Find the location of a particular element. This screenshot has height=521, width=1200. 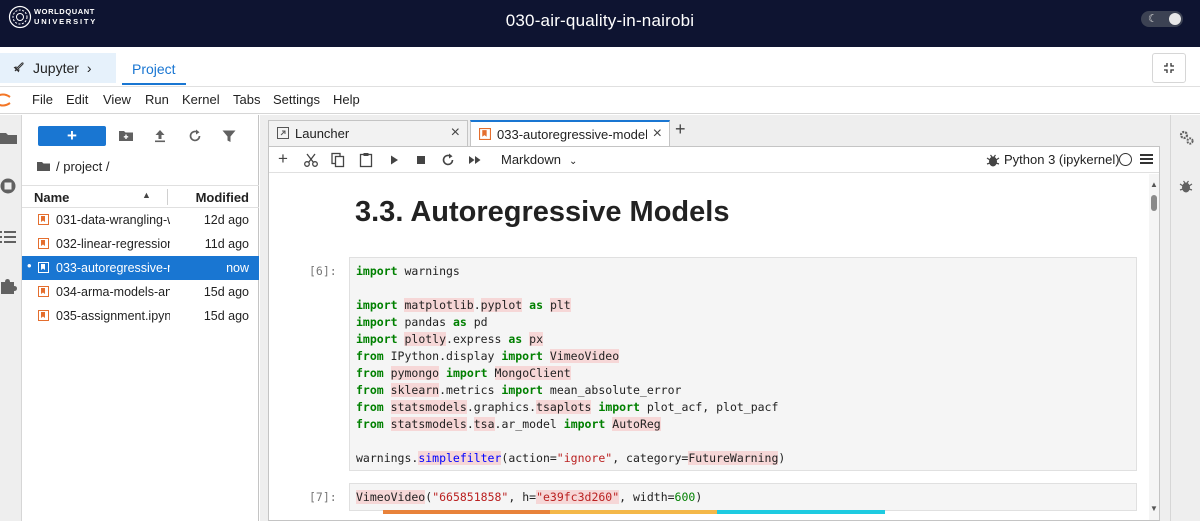

menu-kernel: Kernel is located at coordinates (201, 99).